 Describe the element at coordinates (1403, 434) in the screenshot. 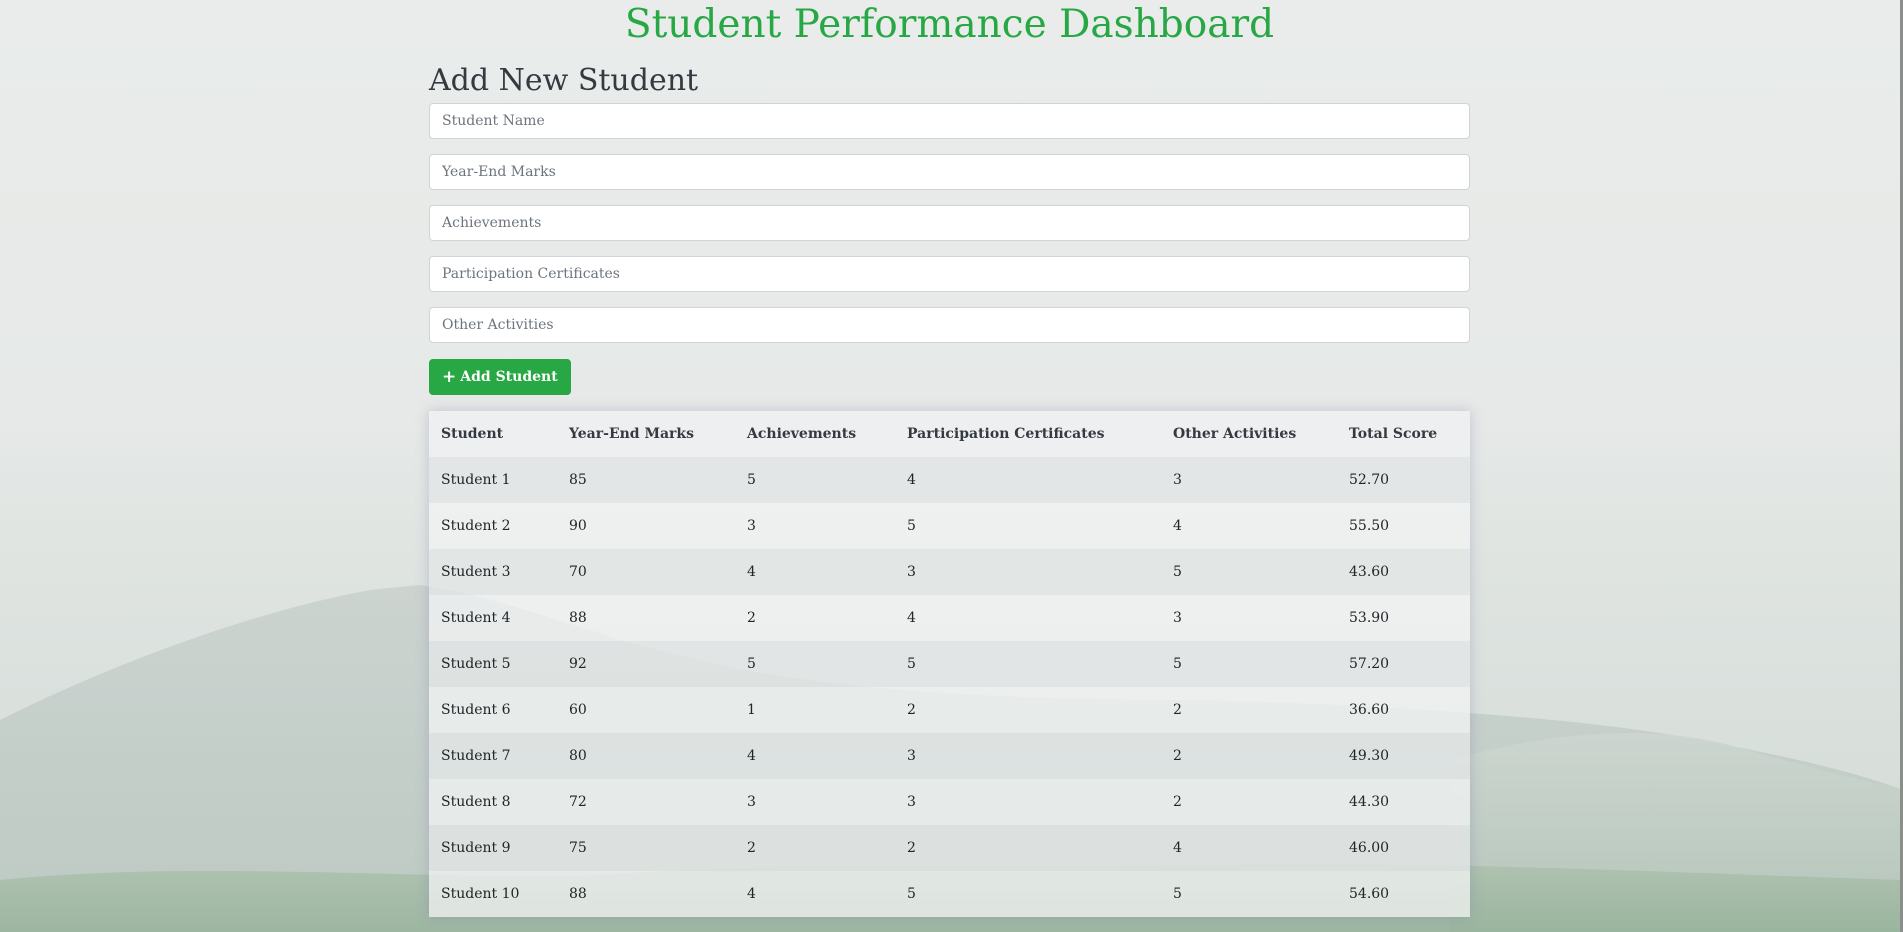

I see `header-total-score: Total Score` at that location.